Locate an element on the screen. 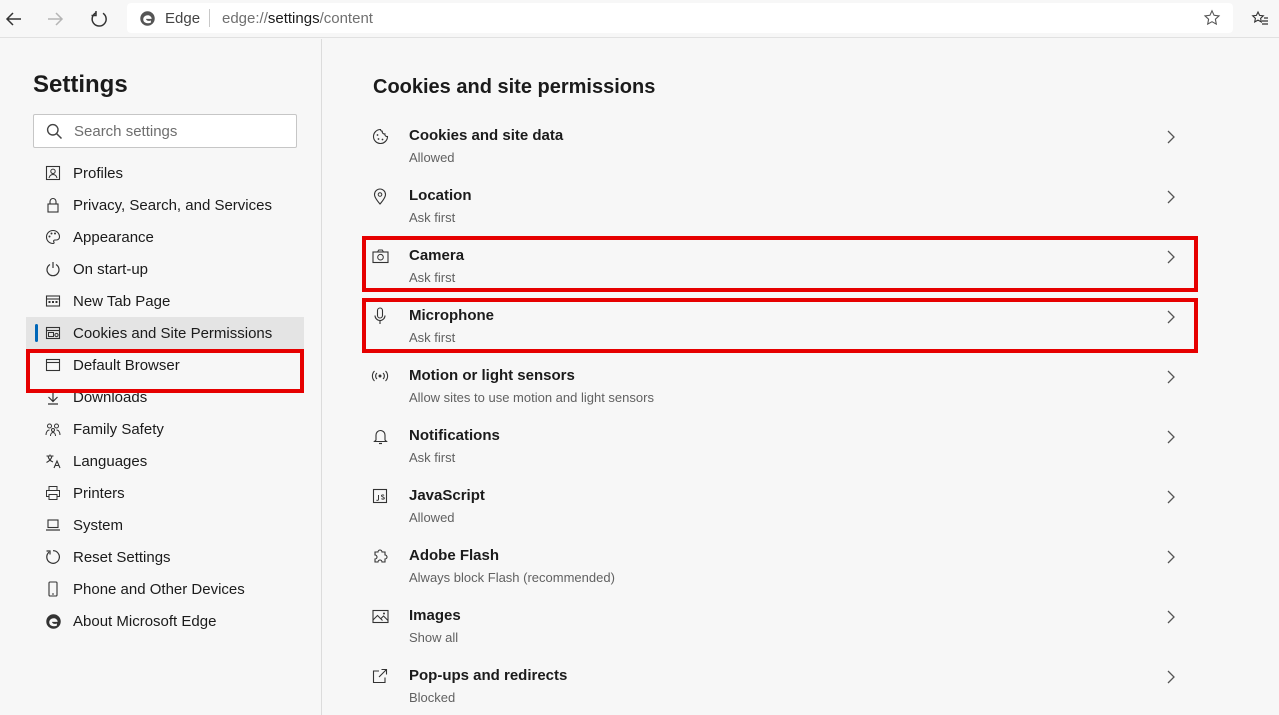  default-browser-icon is located at coordinates (53, 365).